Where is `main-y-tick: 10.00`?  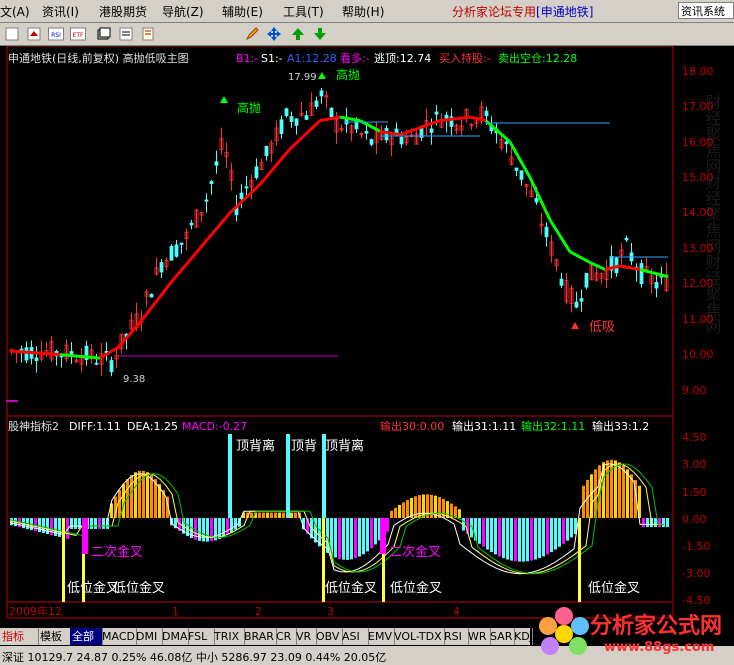
main-y-tick: 10.00 is located at coordinates (698, 354).